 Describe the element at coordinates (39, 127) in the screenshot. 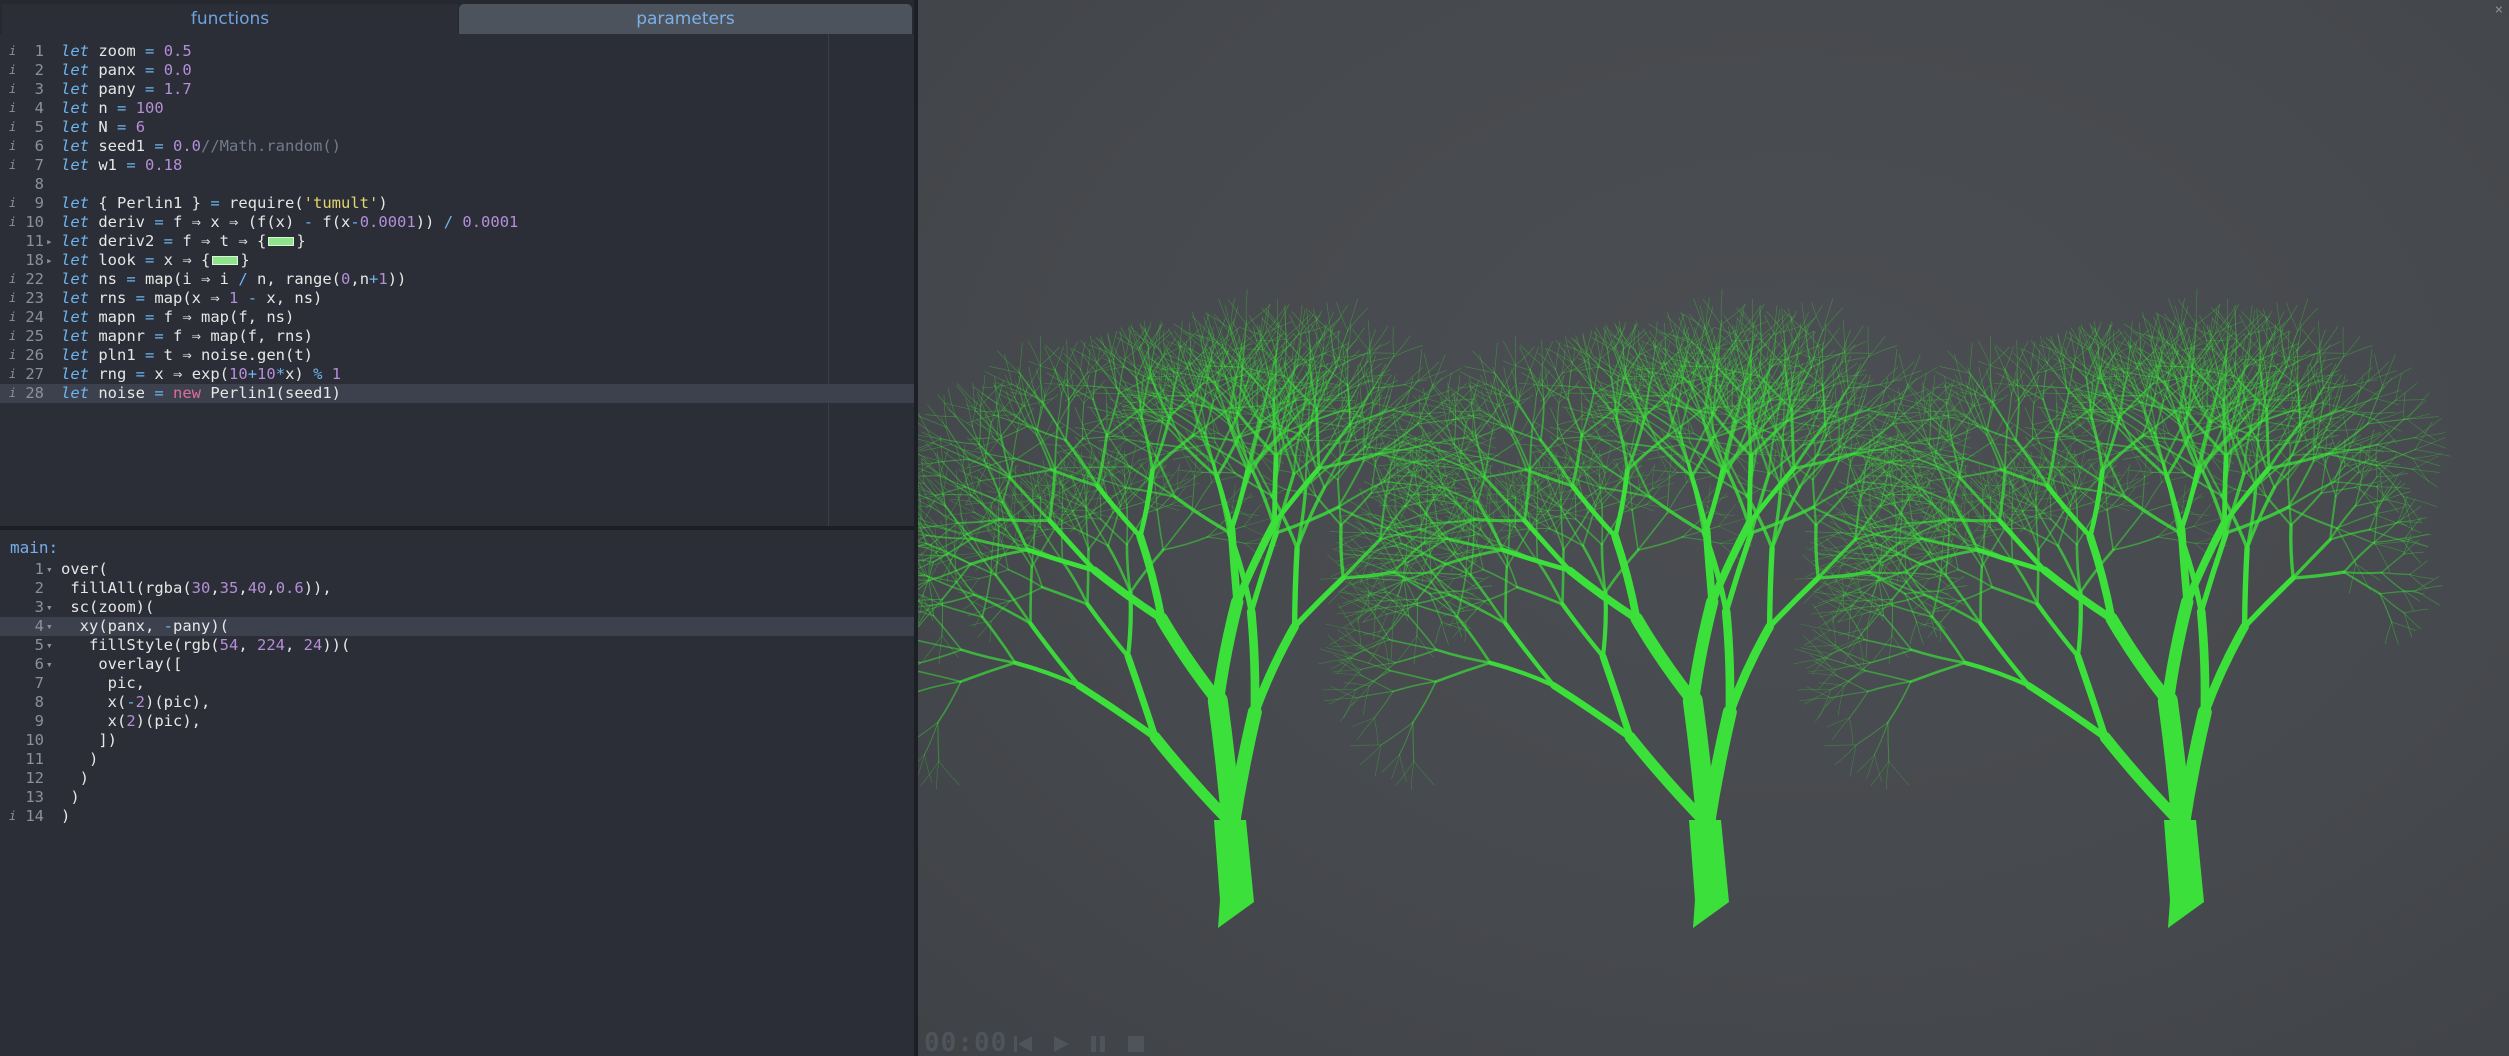

I see `line-number: 5` at that location.